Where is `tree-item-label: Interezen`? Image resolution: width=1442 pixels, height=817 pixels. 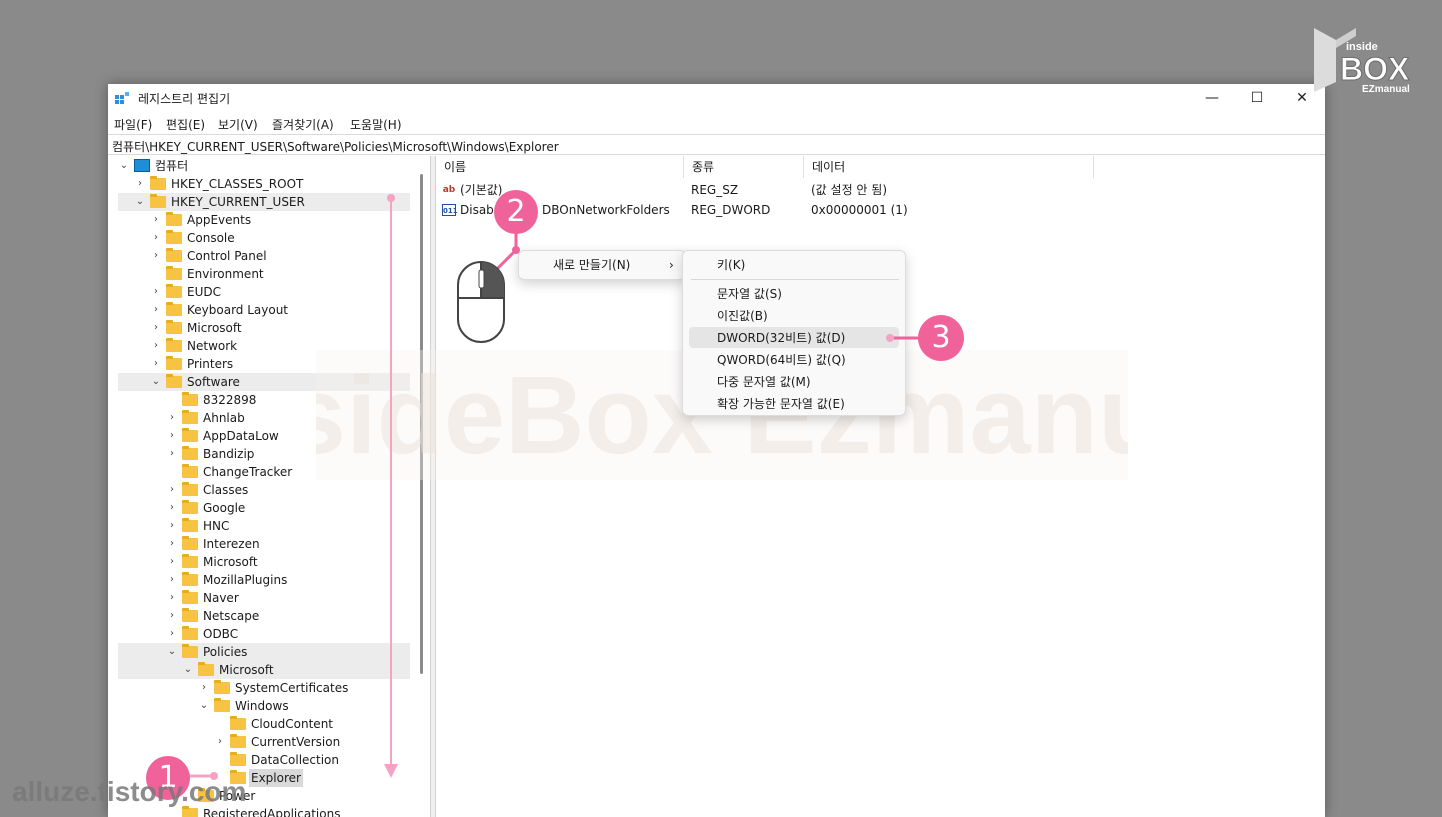 tree-item-label: Interezen is located at coordinates (231, 544).